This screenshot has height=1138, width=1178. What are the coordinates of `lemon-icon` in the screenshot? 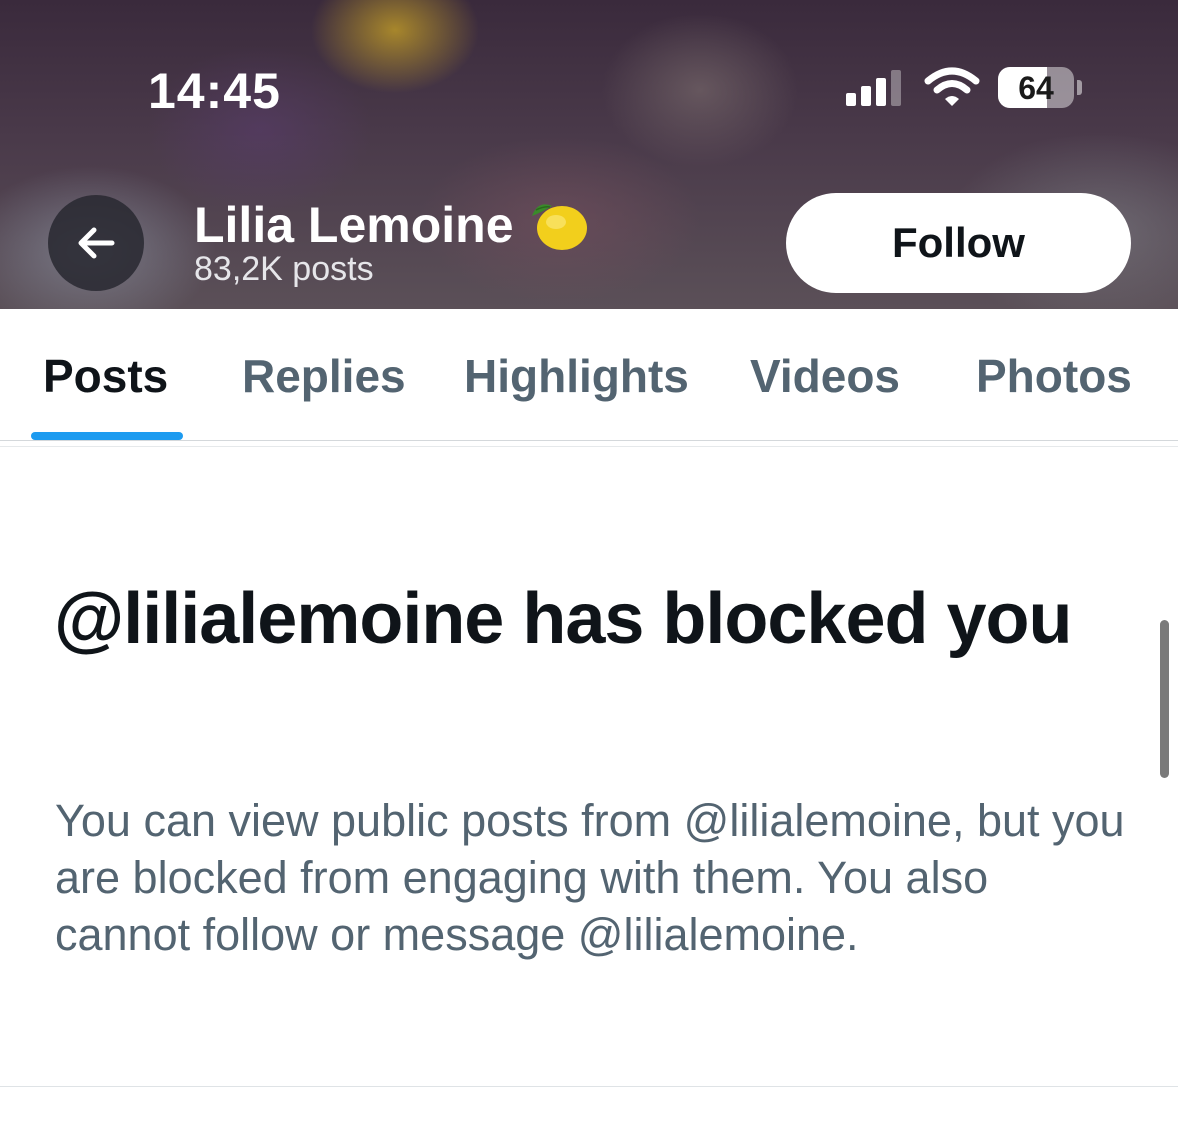 It's located at (559, 225).